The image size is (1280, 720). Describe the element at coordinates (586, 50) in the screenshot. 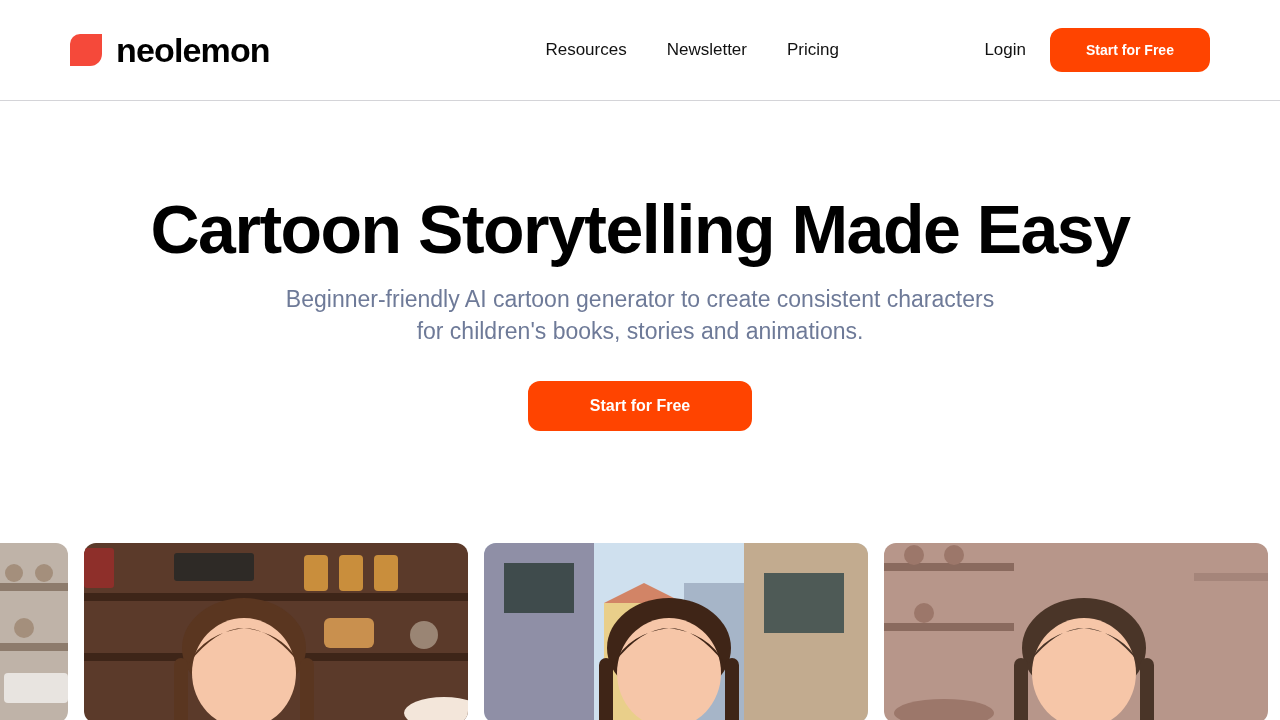

I see `nav-link: Resources` at that location.